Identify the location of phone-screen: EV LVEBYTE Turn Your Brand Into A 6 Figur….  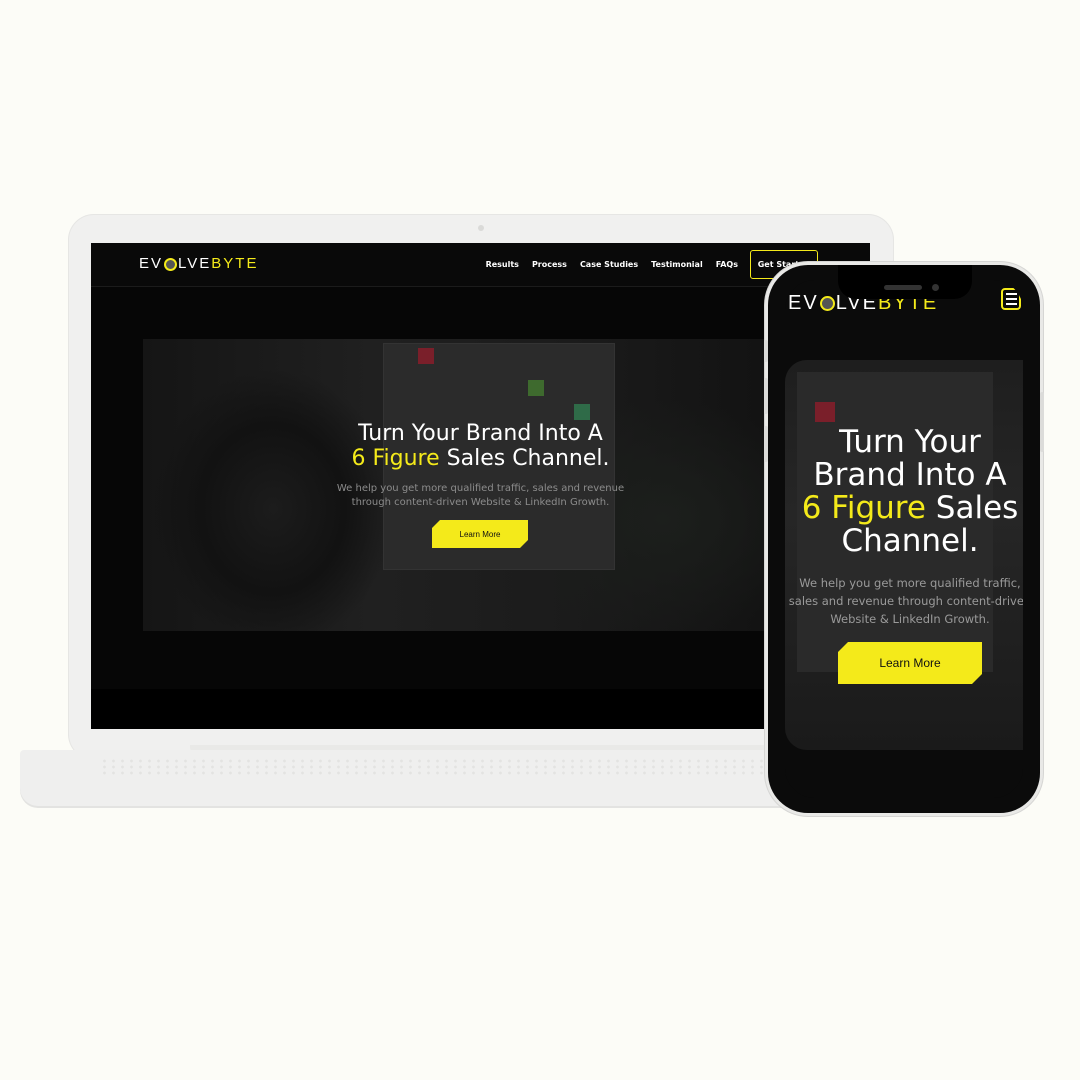
(904, 539).